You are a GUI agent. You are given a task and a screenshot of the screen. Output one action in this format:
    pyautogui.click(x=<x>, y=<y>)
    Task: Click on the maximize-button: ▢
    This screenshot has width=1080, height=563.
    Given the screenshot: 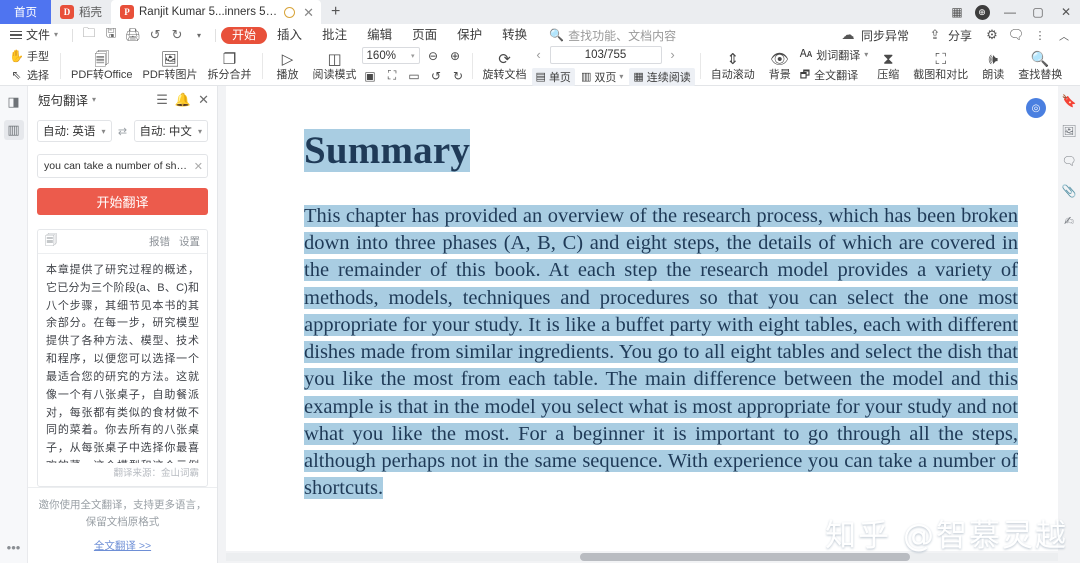 What is the action you would take?
    pyautogui.click(x=1038, y=12)
    